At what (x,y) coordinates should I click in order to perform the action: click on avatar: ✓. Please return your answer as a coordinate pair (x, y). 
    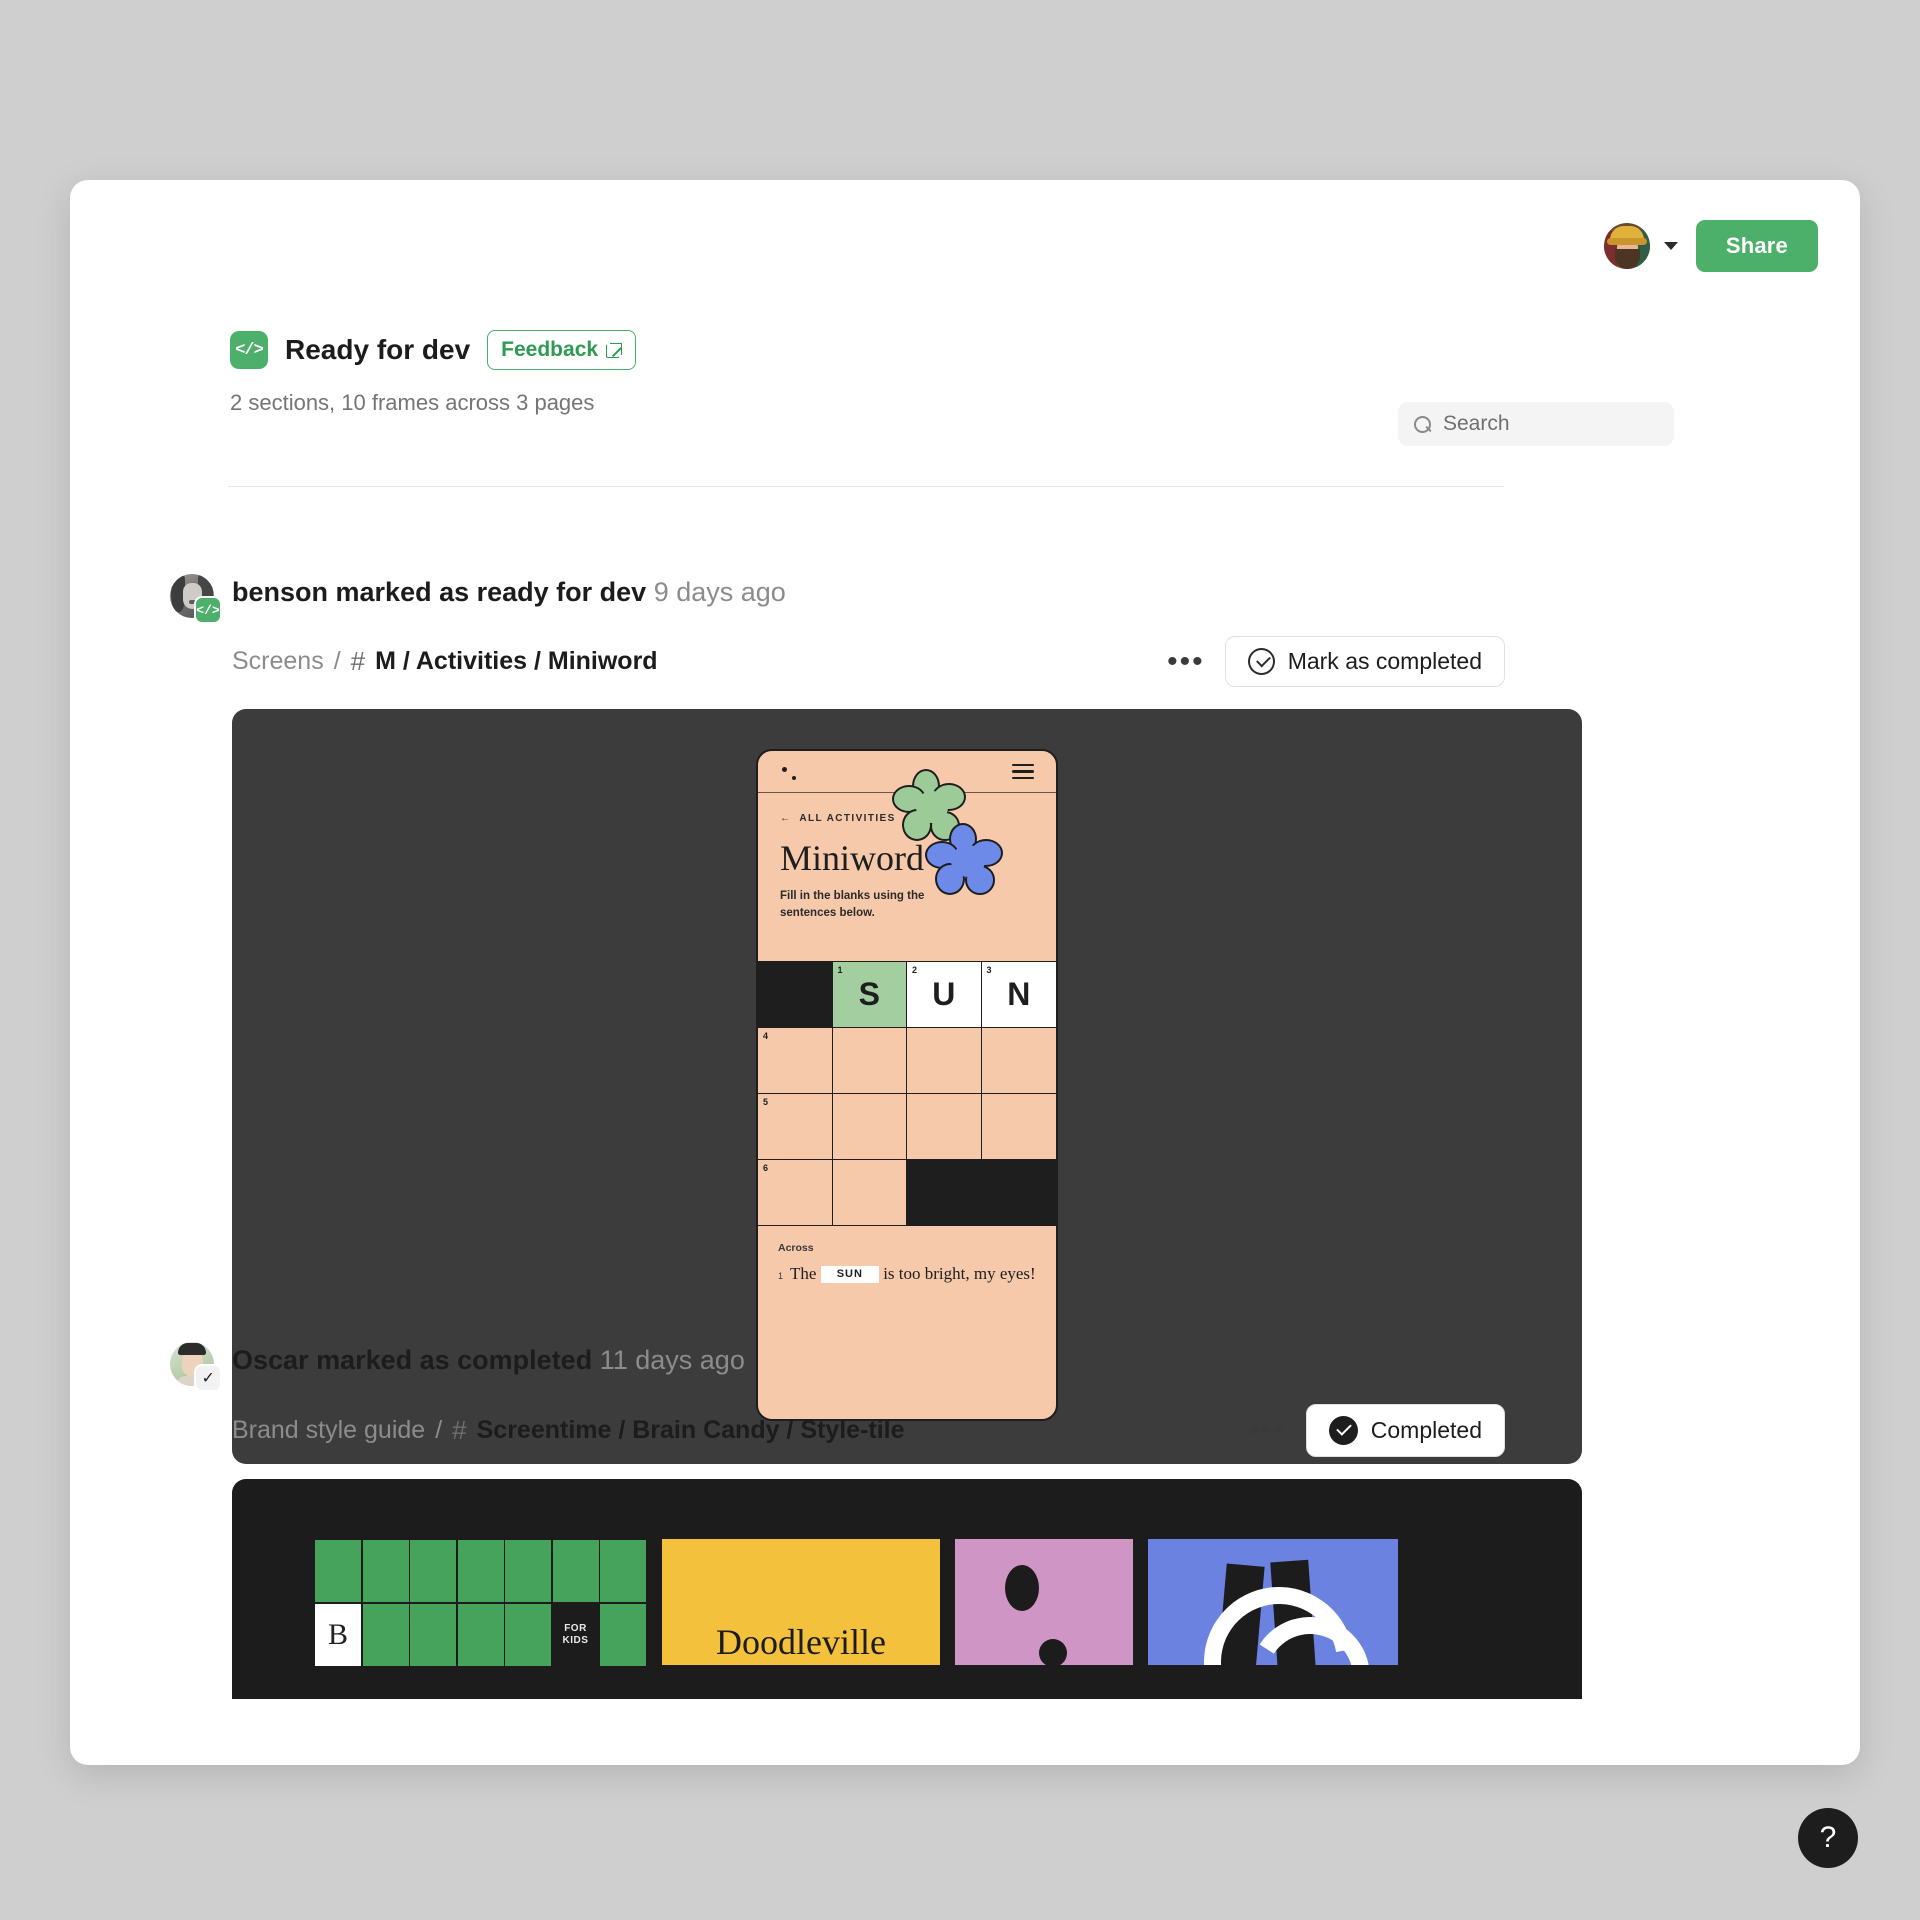
    Looking at the image, I should click on (196, 1367).